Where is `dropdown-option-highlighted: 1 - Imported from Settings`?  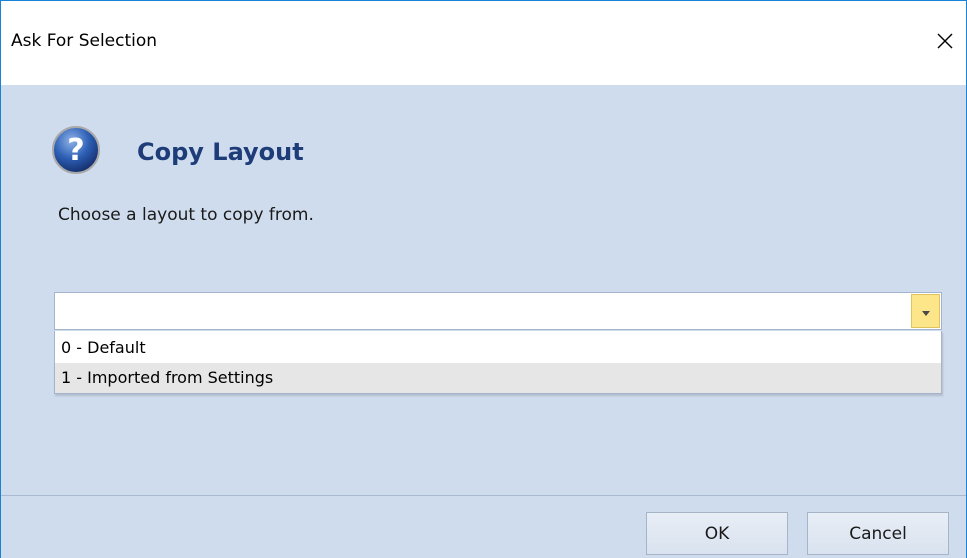 dropdown-option-highlighted: 1 - Imported from Settings is located at coordinates (498, 378).